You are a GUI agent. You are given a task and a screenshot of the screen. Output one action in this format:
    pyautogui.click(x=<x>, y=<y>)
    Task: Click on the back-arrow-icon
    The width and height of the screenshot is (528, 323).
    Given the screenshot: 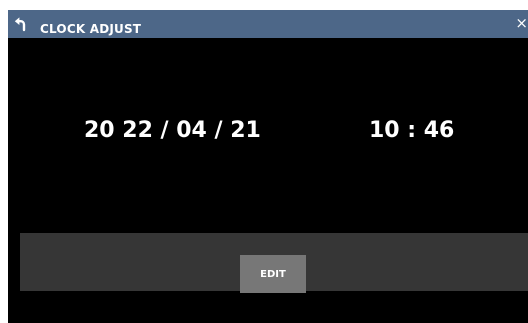 What is the action you would take?
    pyautogui.click(x=20, y=24)
    